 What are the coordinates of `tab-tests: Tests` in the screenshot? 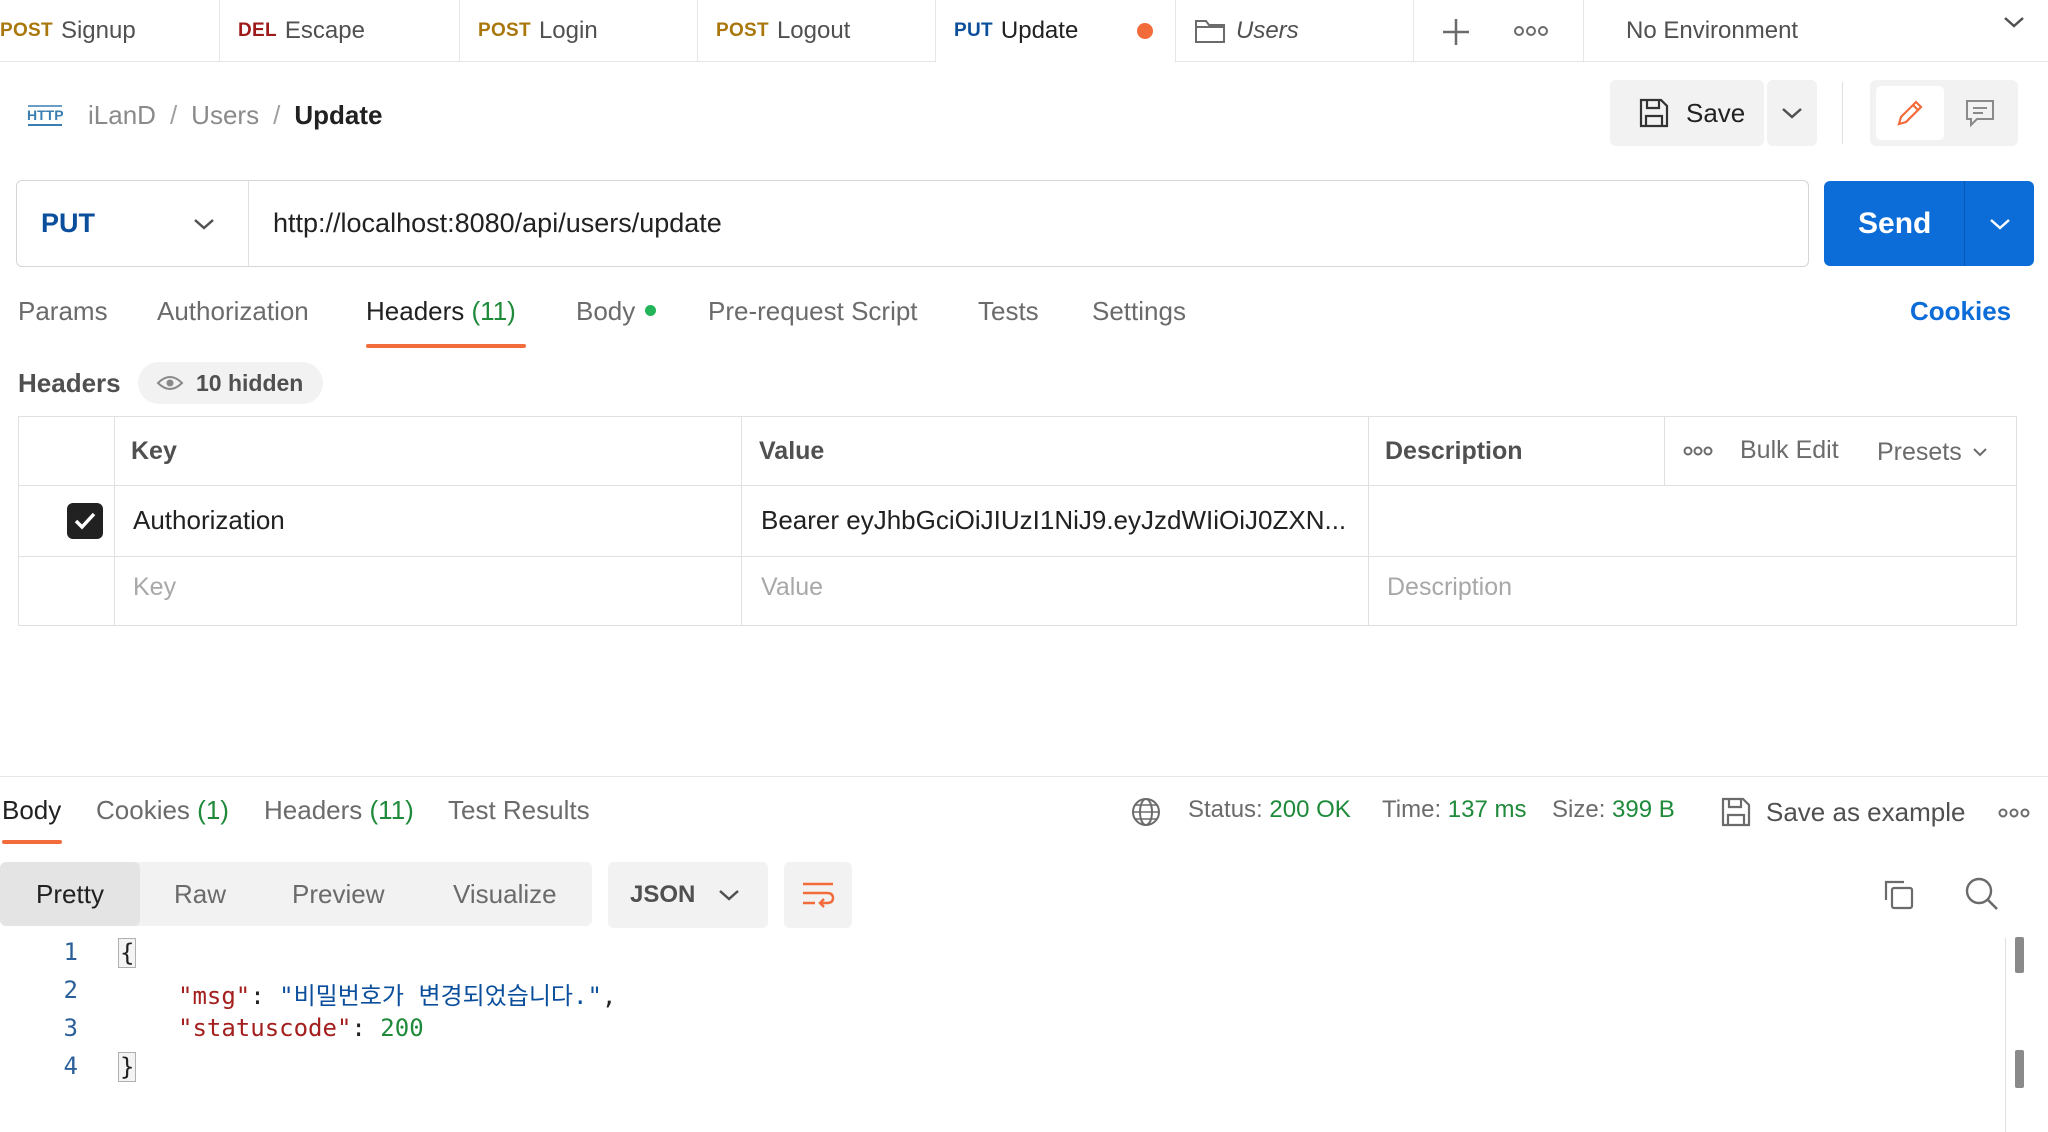 It's located at (1008, 311).